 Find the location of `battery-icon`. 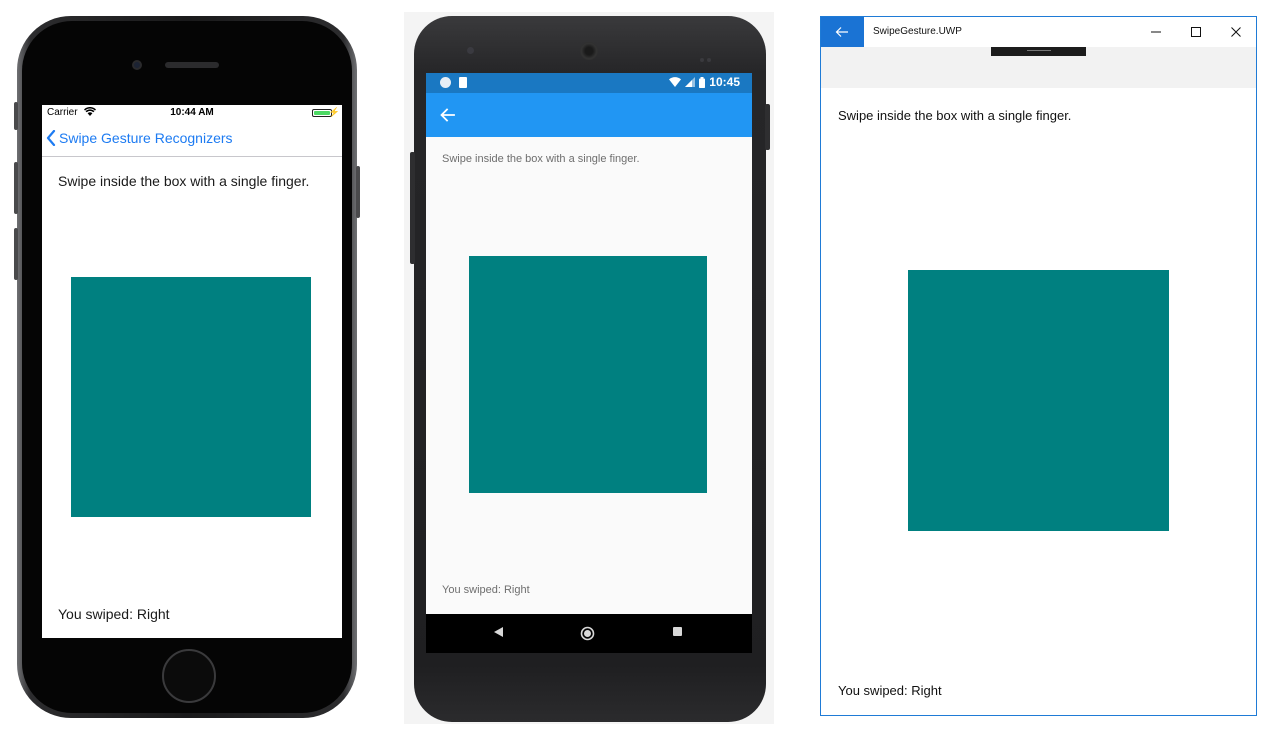

battery-icon is located at coordinates (702, 82).